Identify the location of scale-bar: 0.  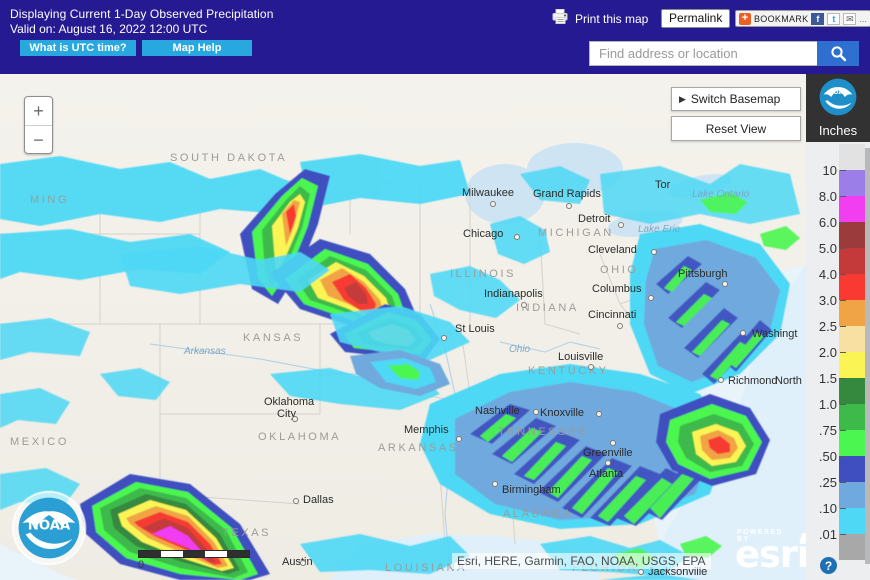
(194, 560).